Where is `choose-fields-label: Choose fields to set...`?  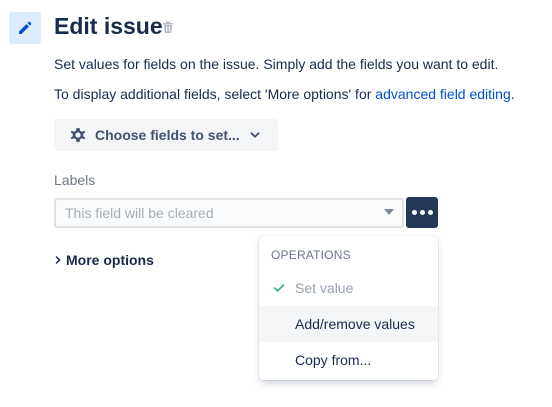
choose-fields-label: Choose fields to set... is located at coordinates (167, 135).